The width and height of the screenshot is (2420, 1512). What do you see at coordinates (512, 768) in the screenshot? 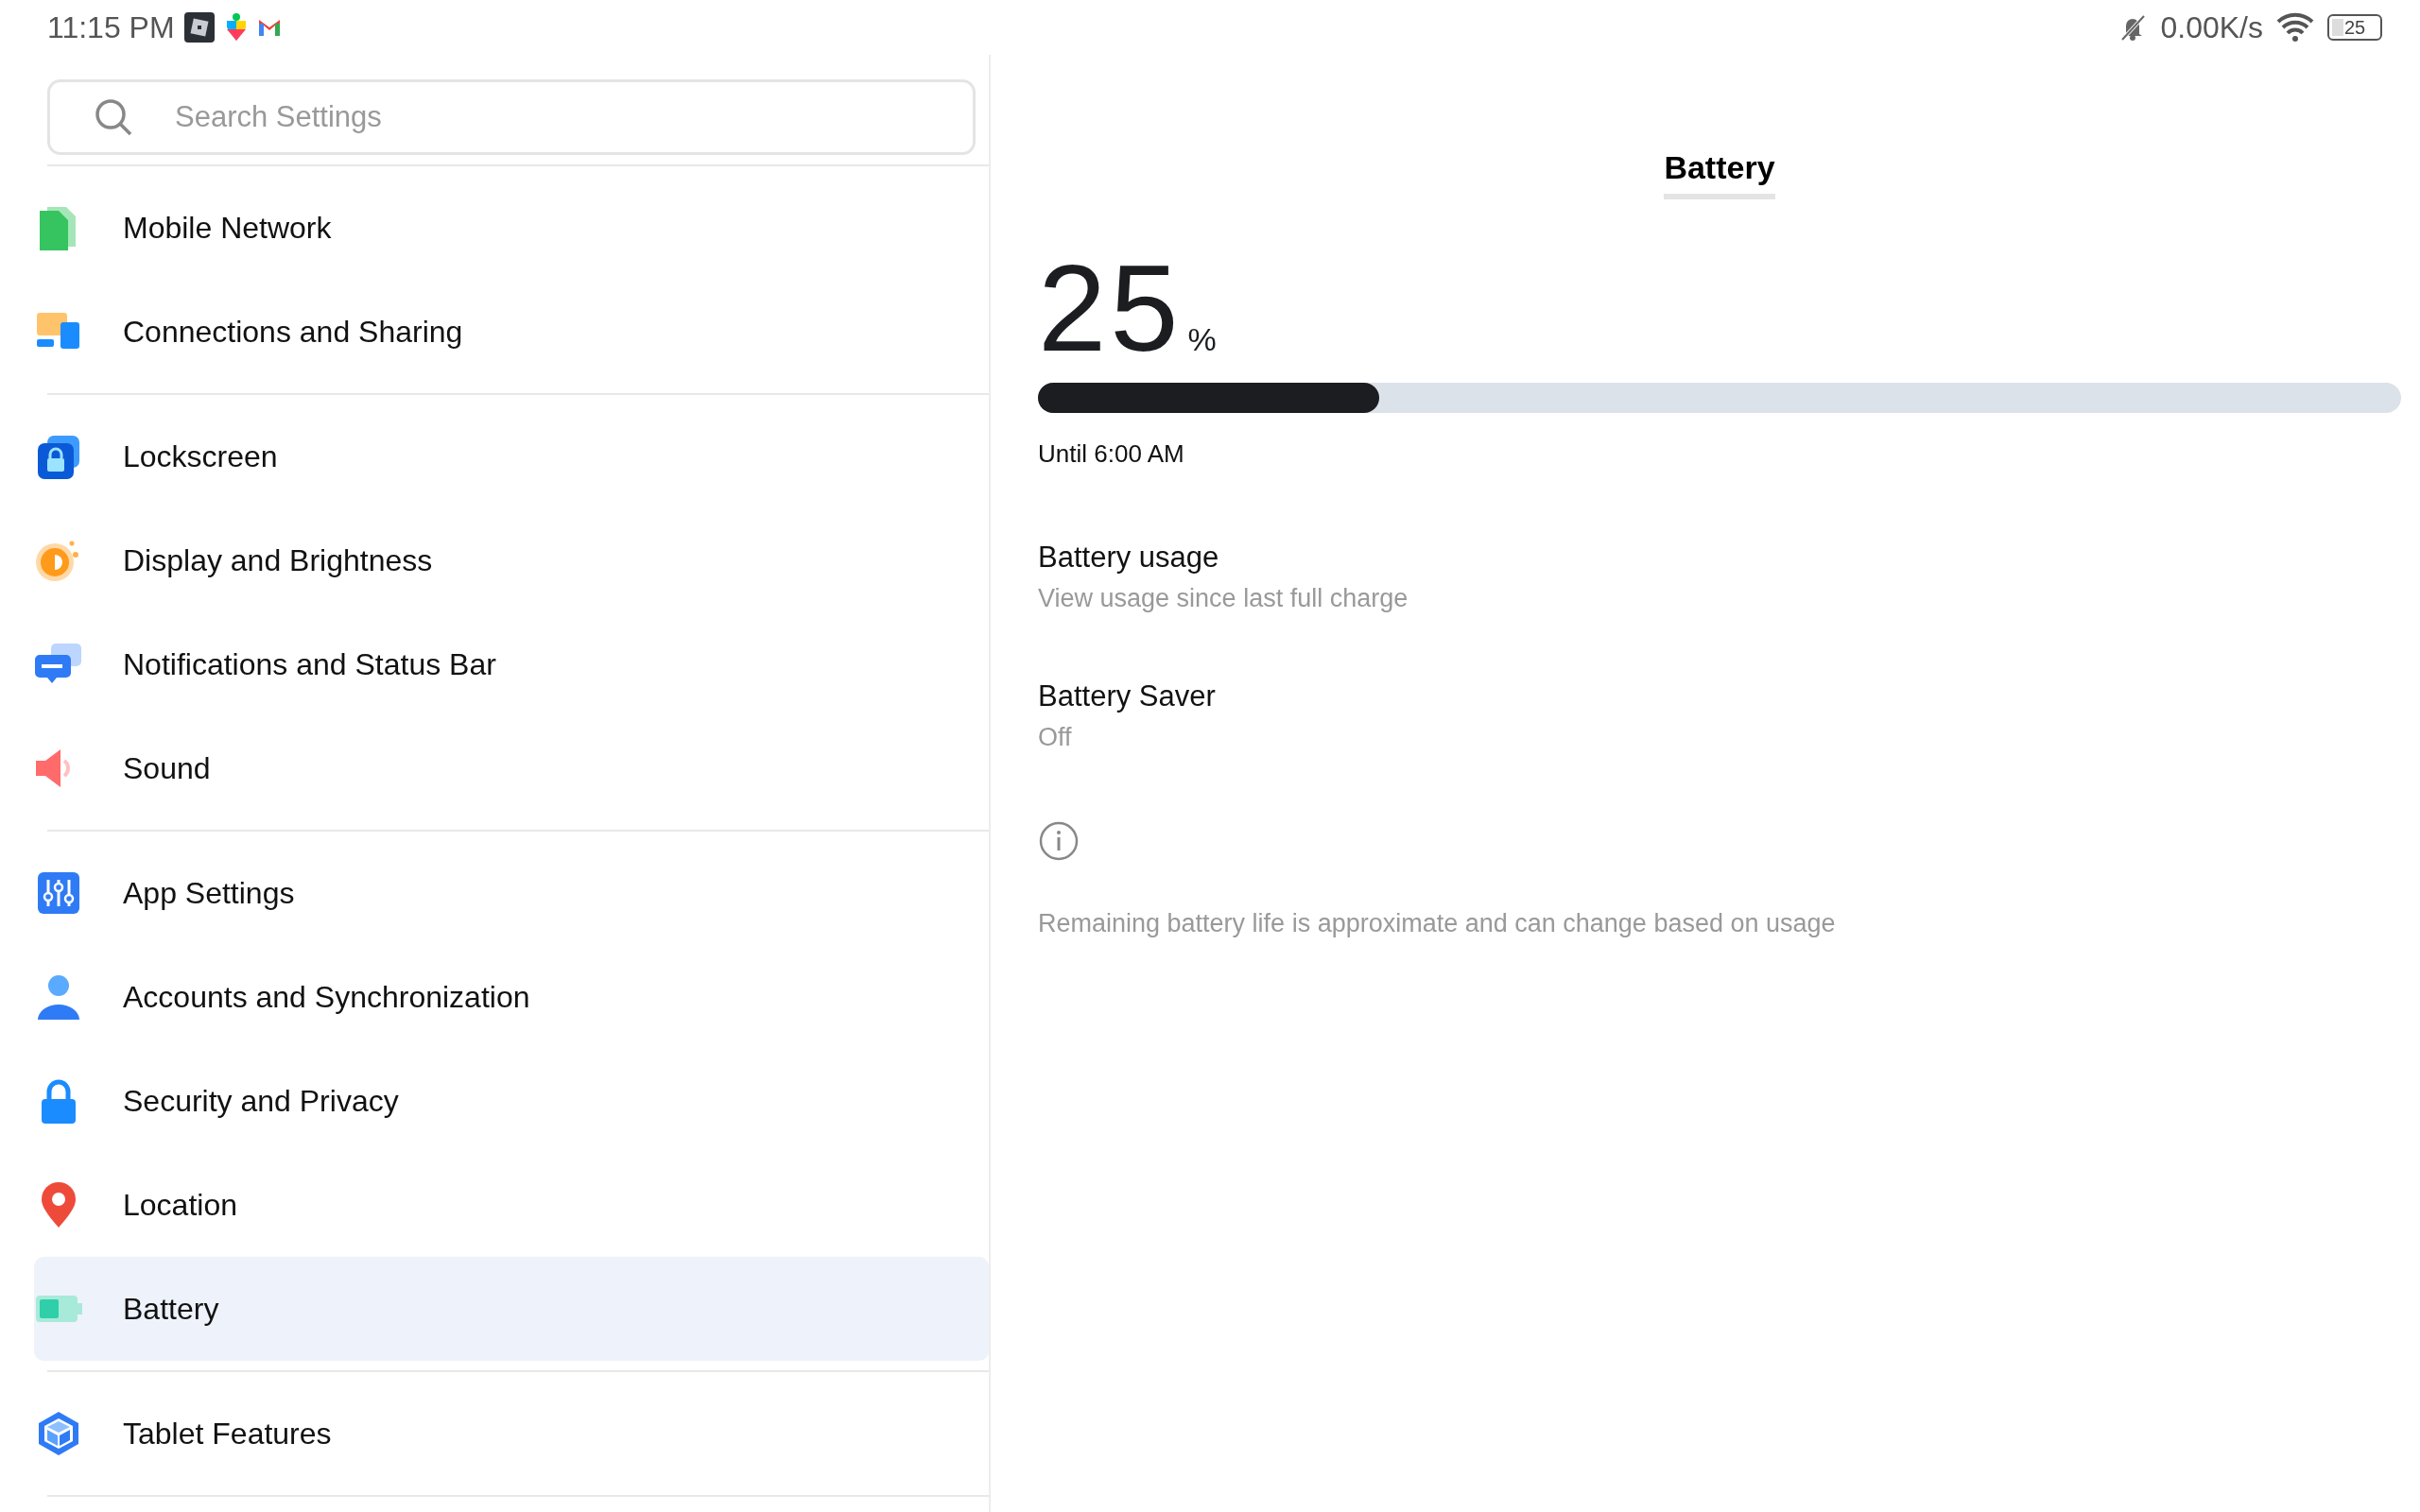
I see `sidebar-item: Sound` at bounding box center [512, 768].